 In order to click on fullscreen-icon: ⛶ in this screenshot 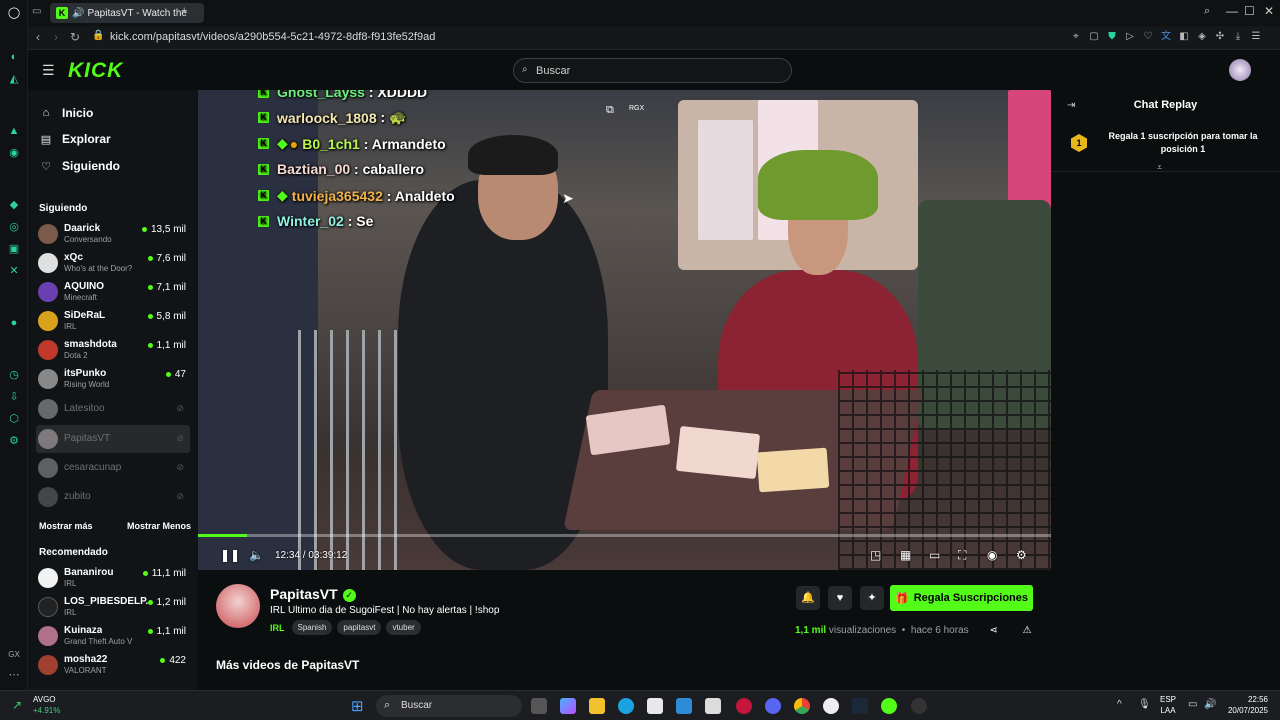, I will do `click(962, 555)`.